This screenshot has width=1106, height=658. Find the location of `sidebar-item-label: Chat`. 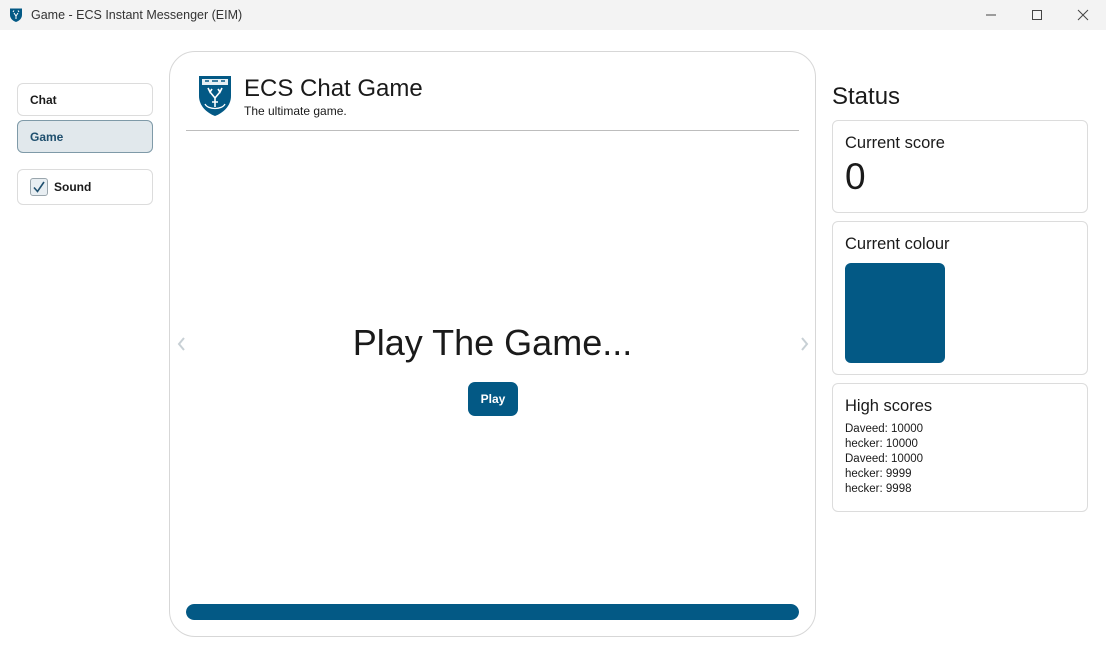

sidebar-item-label: Chat is located at coordinates (43, 99).